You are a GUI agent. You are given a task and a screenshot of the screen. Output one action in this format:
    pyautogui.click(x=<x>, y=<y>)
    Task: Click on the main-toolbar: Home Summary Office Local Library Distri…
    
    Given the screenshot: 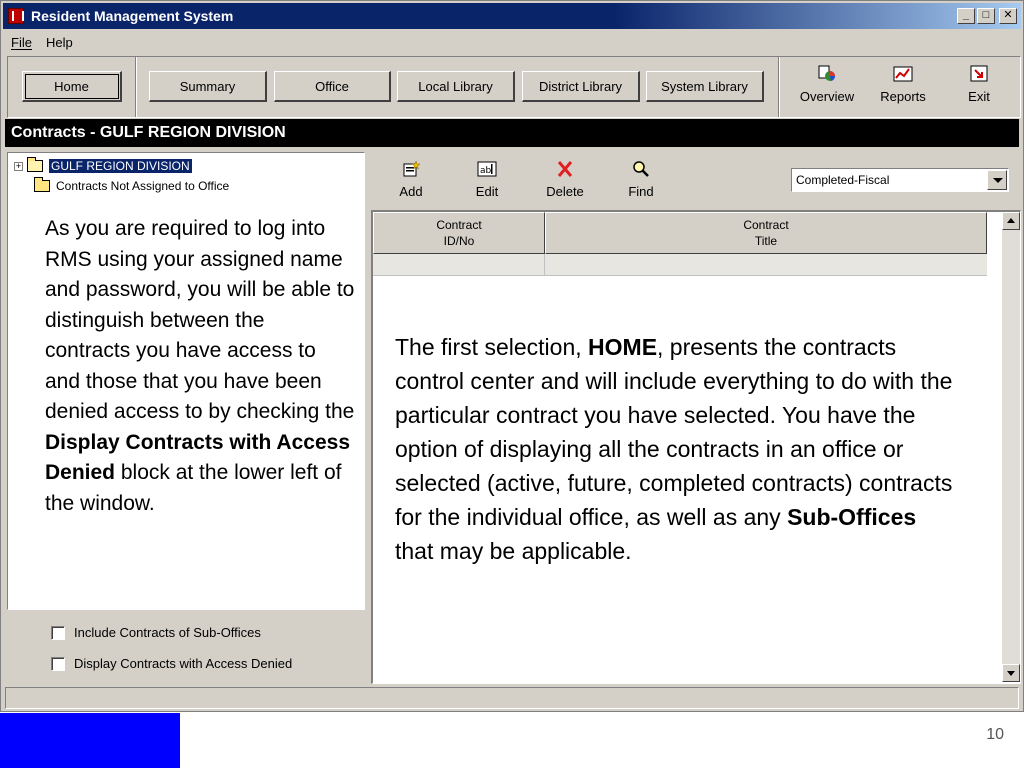 What is the action you would take?
    pyautogui.click(x=514, y=87)
    